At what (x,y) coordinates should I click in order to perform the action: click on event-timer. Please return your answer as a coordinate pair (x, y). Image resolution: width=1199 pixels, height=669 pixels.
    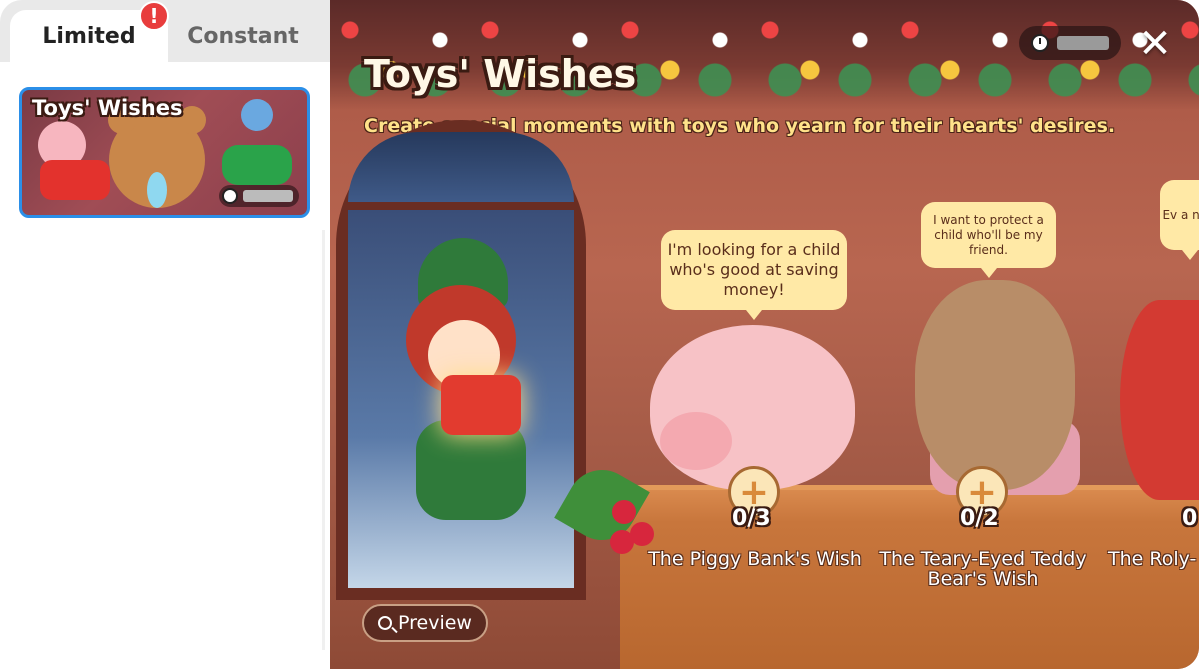
    Looking at the image, I should click on (1070, 43).